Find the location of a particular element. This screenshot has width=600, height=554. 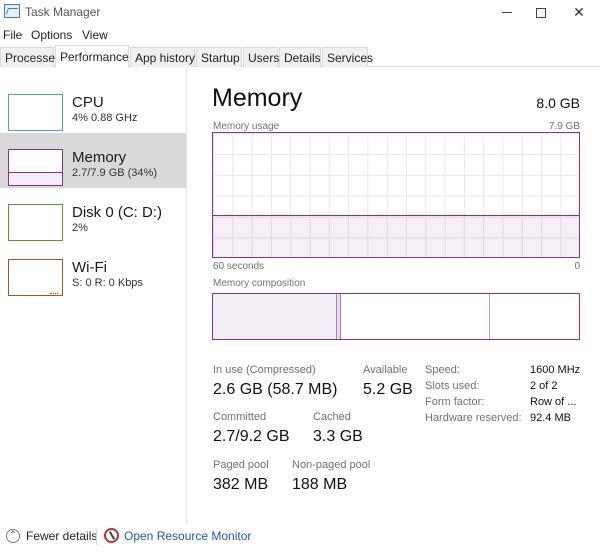

sidebar-item-title: Disk 0 (C: D:) is located at coordinates (117, 212).